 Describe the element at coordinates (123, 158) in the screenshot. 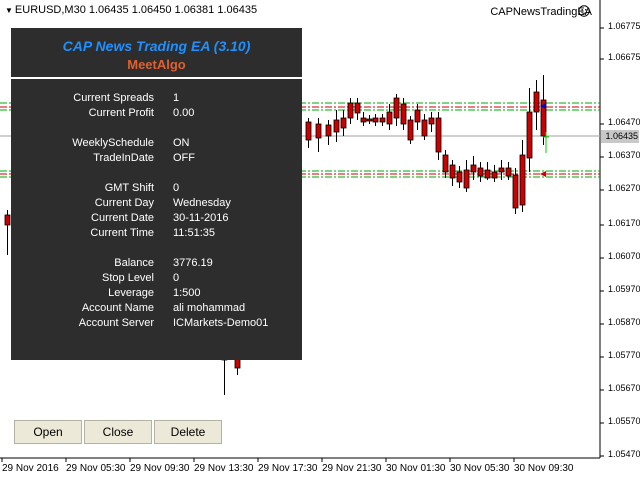

I see `info-label: TradeInDate` at that location.